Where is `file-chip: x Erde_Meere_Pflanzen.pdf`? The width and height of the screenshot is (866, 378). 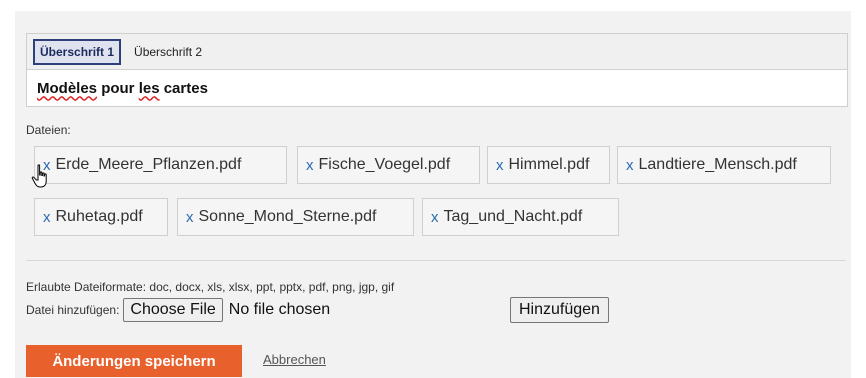
file-chip: x Erde_Meere_Pflanzen.pdf is located at coordinates (160, 165).